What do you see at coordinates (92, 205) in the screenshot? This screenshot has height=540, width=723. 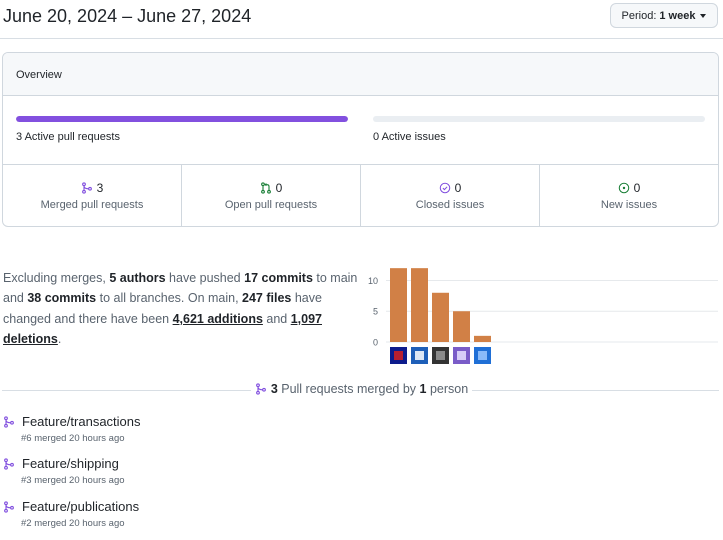 I see `stat-label: Merged pull requests` at bounding box center [92, 205].